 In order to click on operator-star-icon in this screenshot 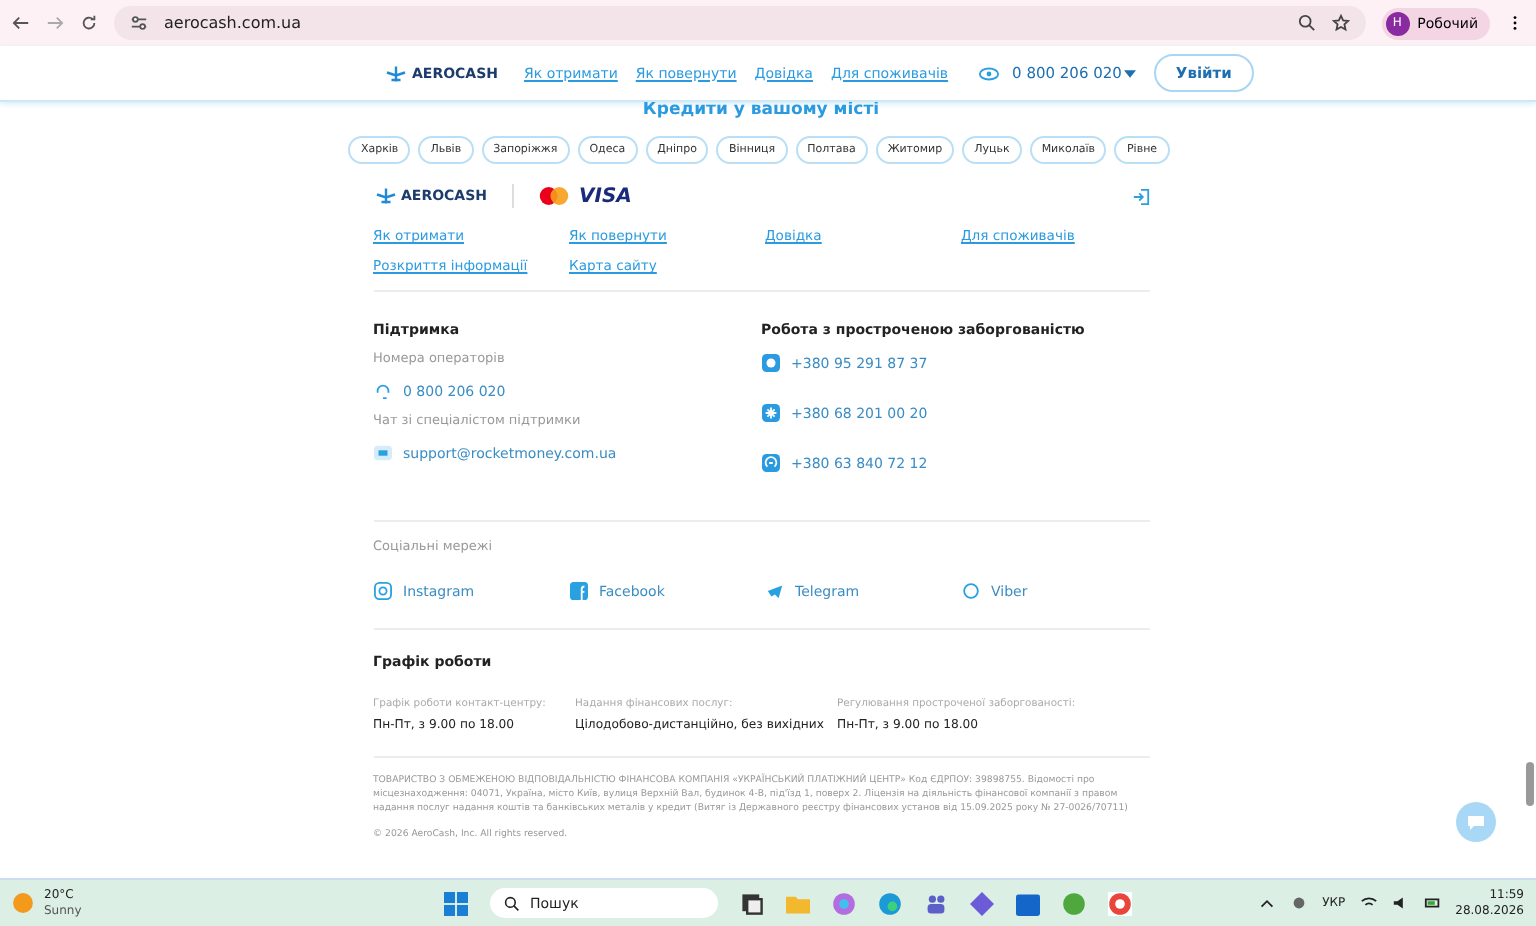, I will do `click(770, 413)`.